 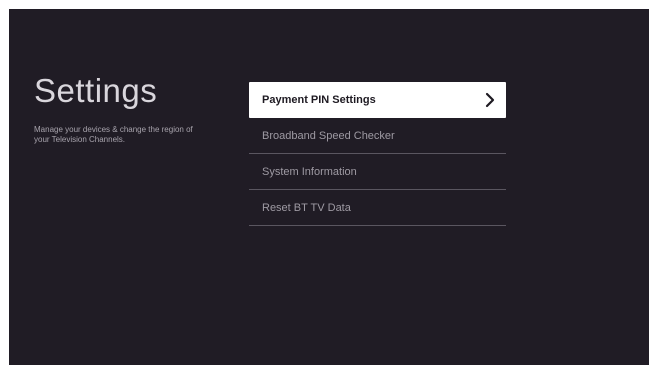 What do you see at coordinates (319, 99) in the screenshot?
I see `menu-item-label: Payment PIN Settings` at bounding box center [319, 99].